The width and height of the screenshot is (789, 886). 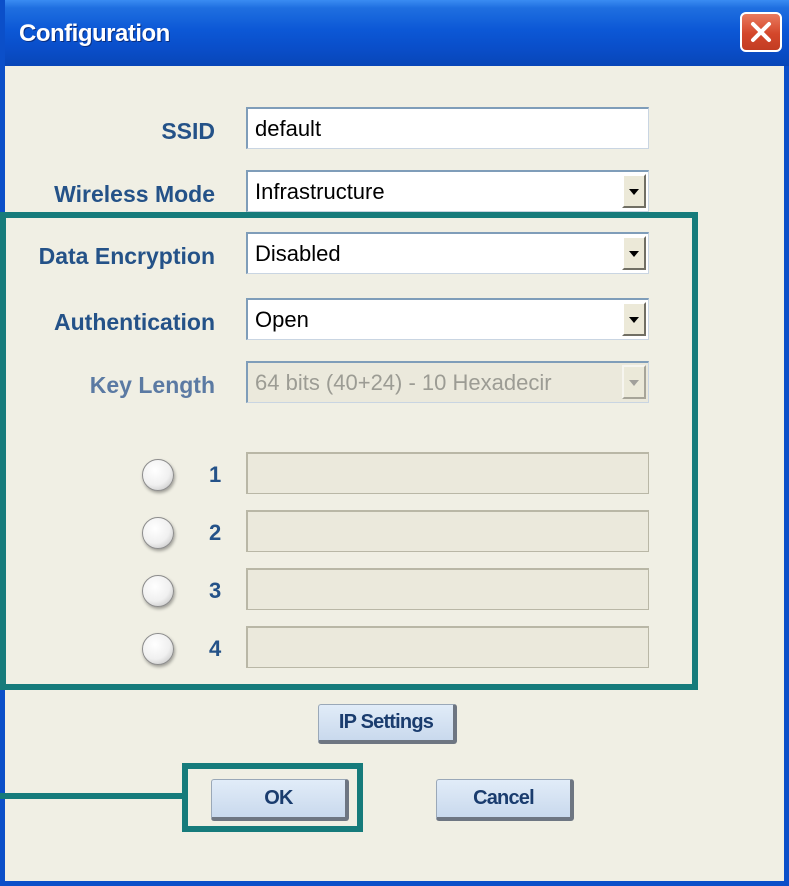 What do you see at coordinates (447, 191) in the screenshot?
I see `wireless-mode-select: Infrastructure` at bounding box center [447, 191].